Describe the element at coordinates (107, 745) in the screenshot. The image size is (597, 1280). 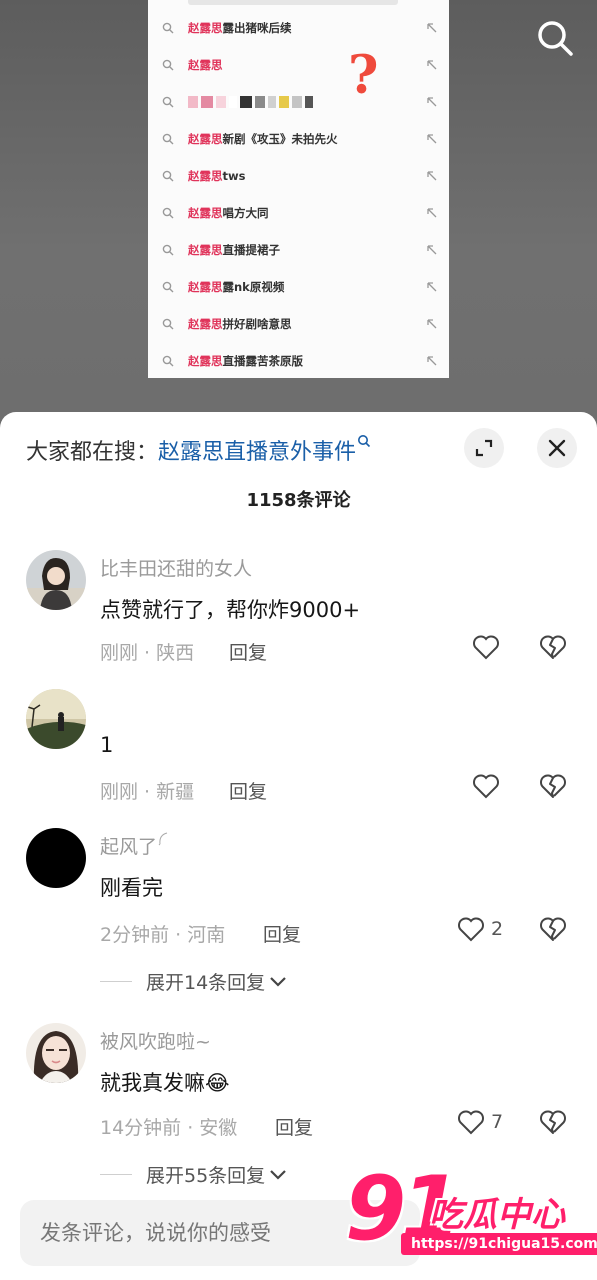
I see `comment-text: 1` at that location.